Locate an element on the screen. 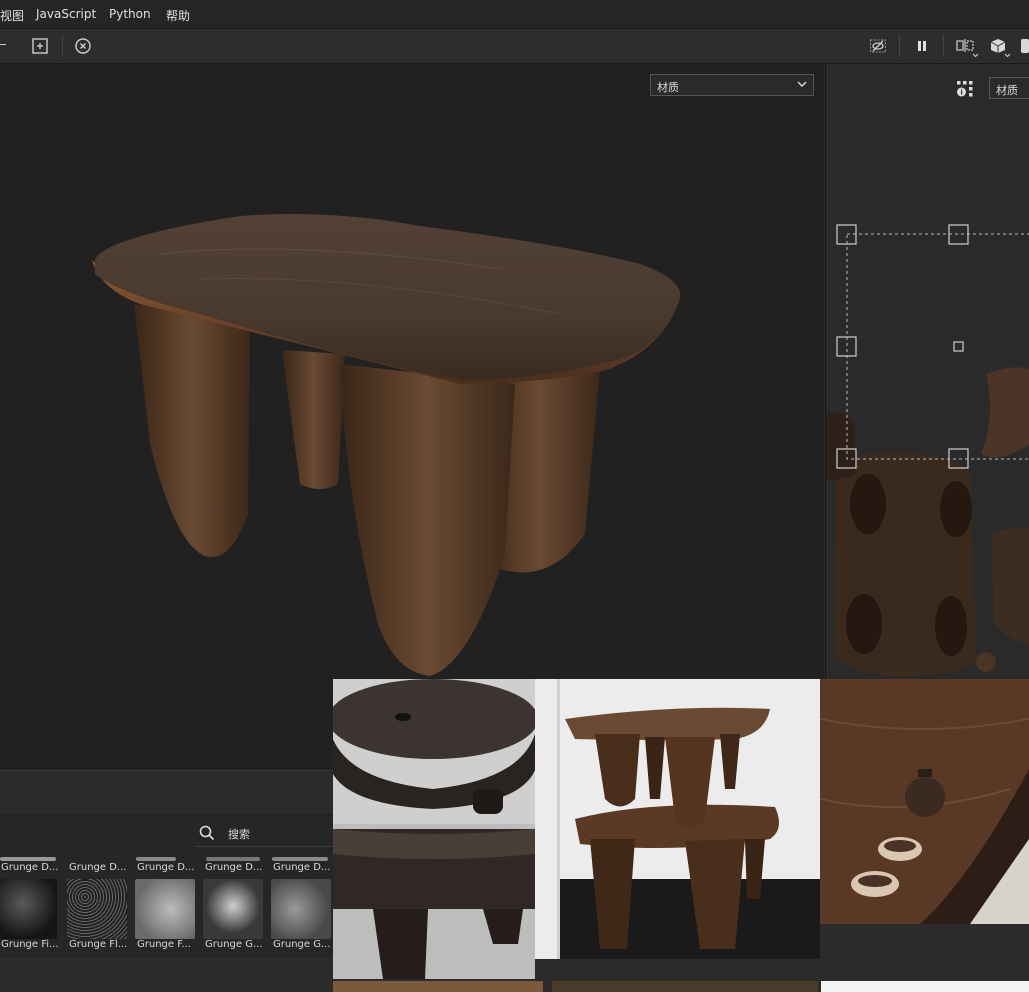 The image size is (1029, 992). toolbar-edge-icon is located at coordinates (3, 44).